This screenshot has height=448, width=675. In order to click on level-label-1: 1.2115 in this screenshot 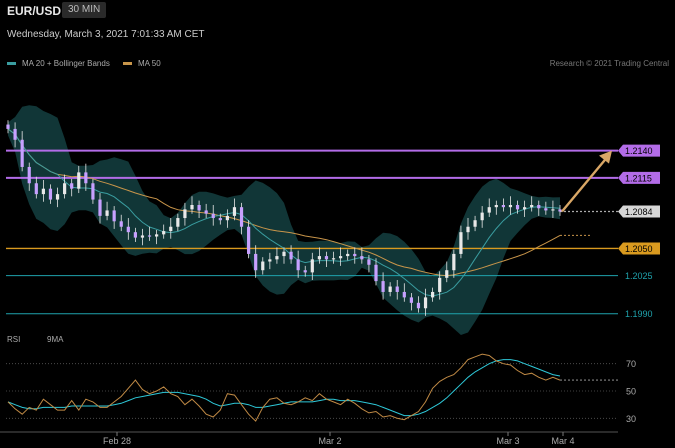, I will do `click(638, 178)`.